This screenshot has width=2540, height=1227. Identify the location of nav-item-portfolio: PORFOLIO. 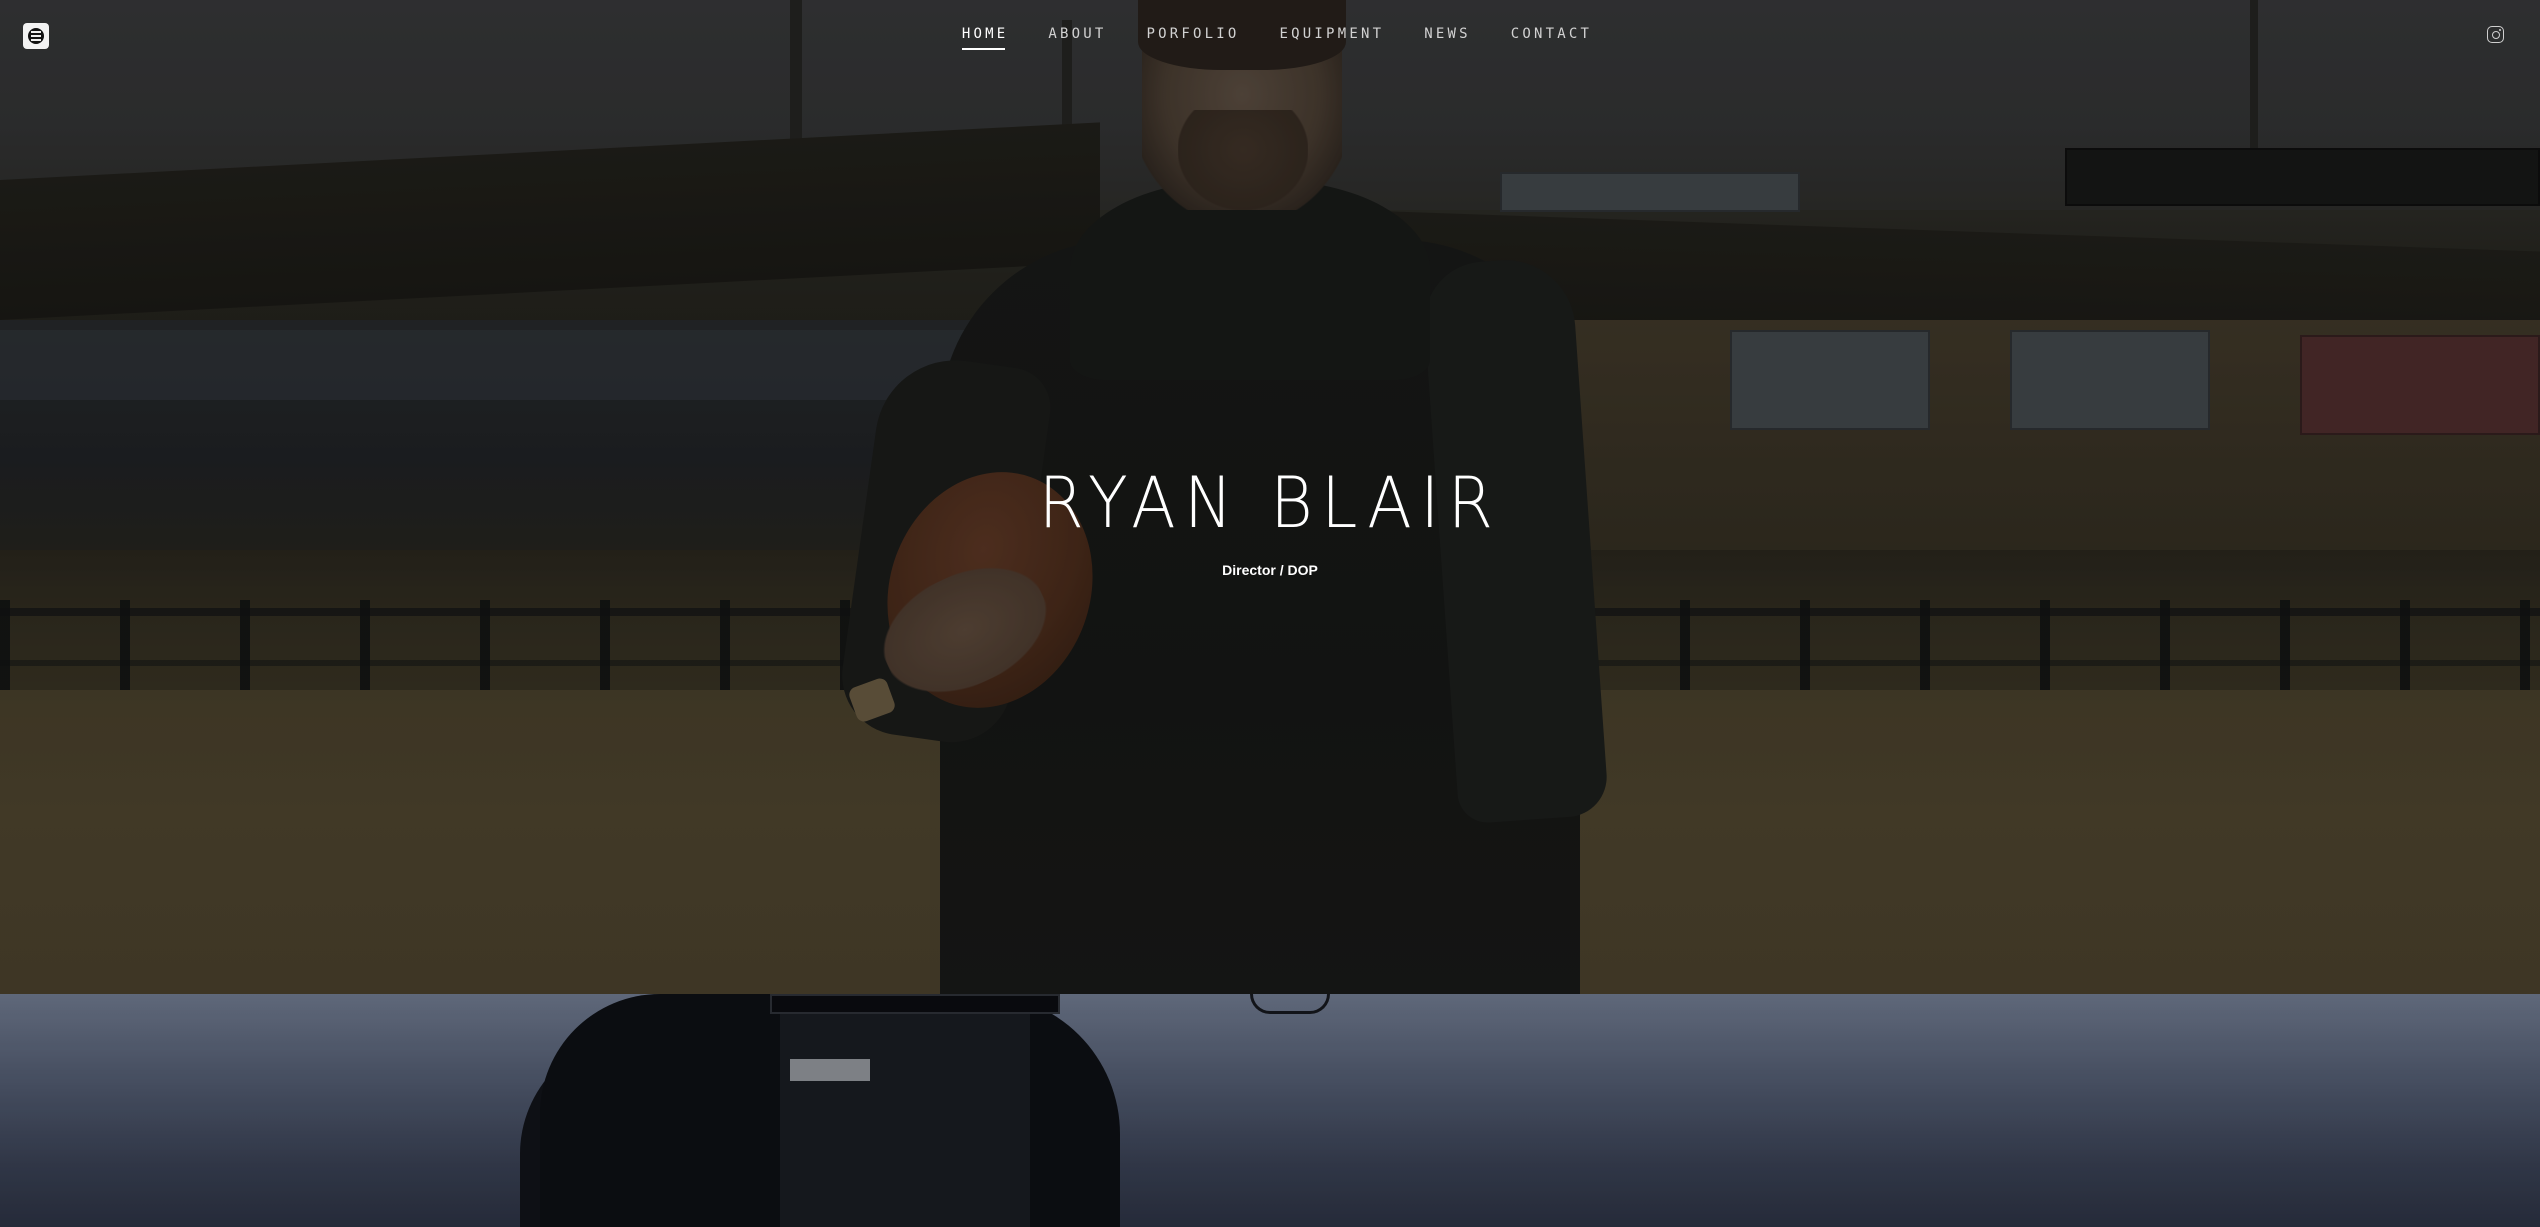
(1193, 38).